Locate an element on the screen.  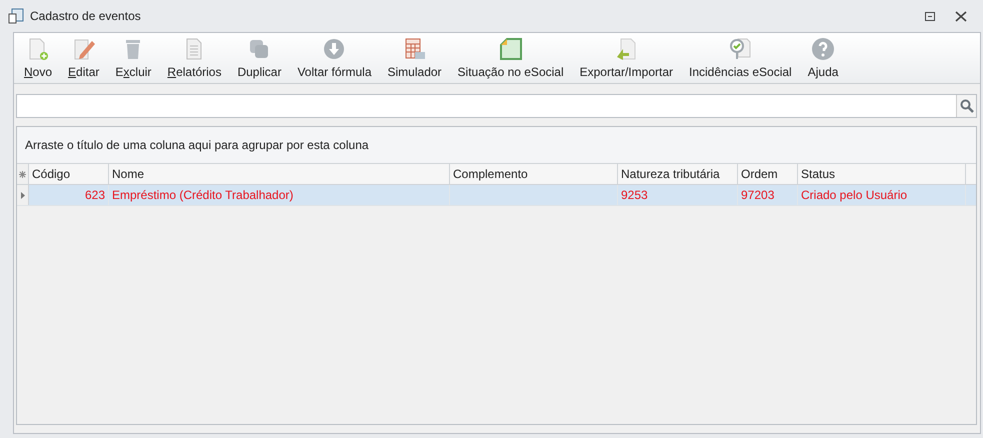
search-icon is located at coordinates (967, 106).